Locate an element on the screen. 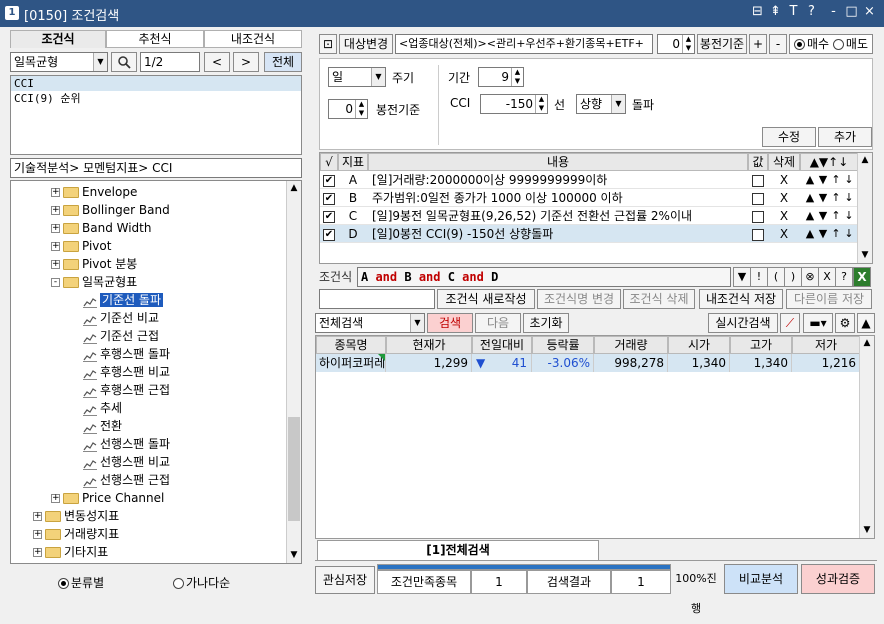 This screenshot has height=624, width=884. save-as-button: 다른이름 저장 is located at coordinates (829, 299).